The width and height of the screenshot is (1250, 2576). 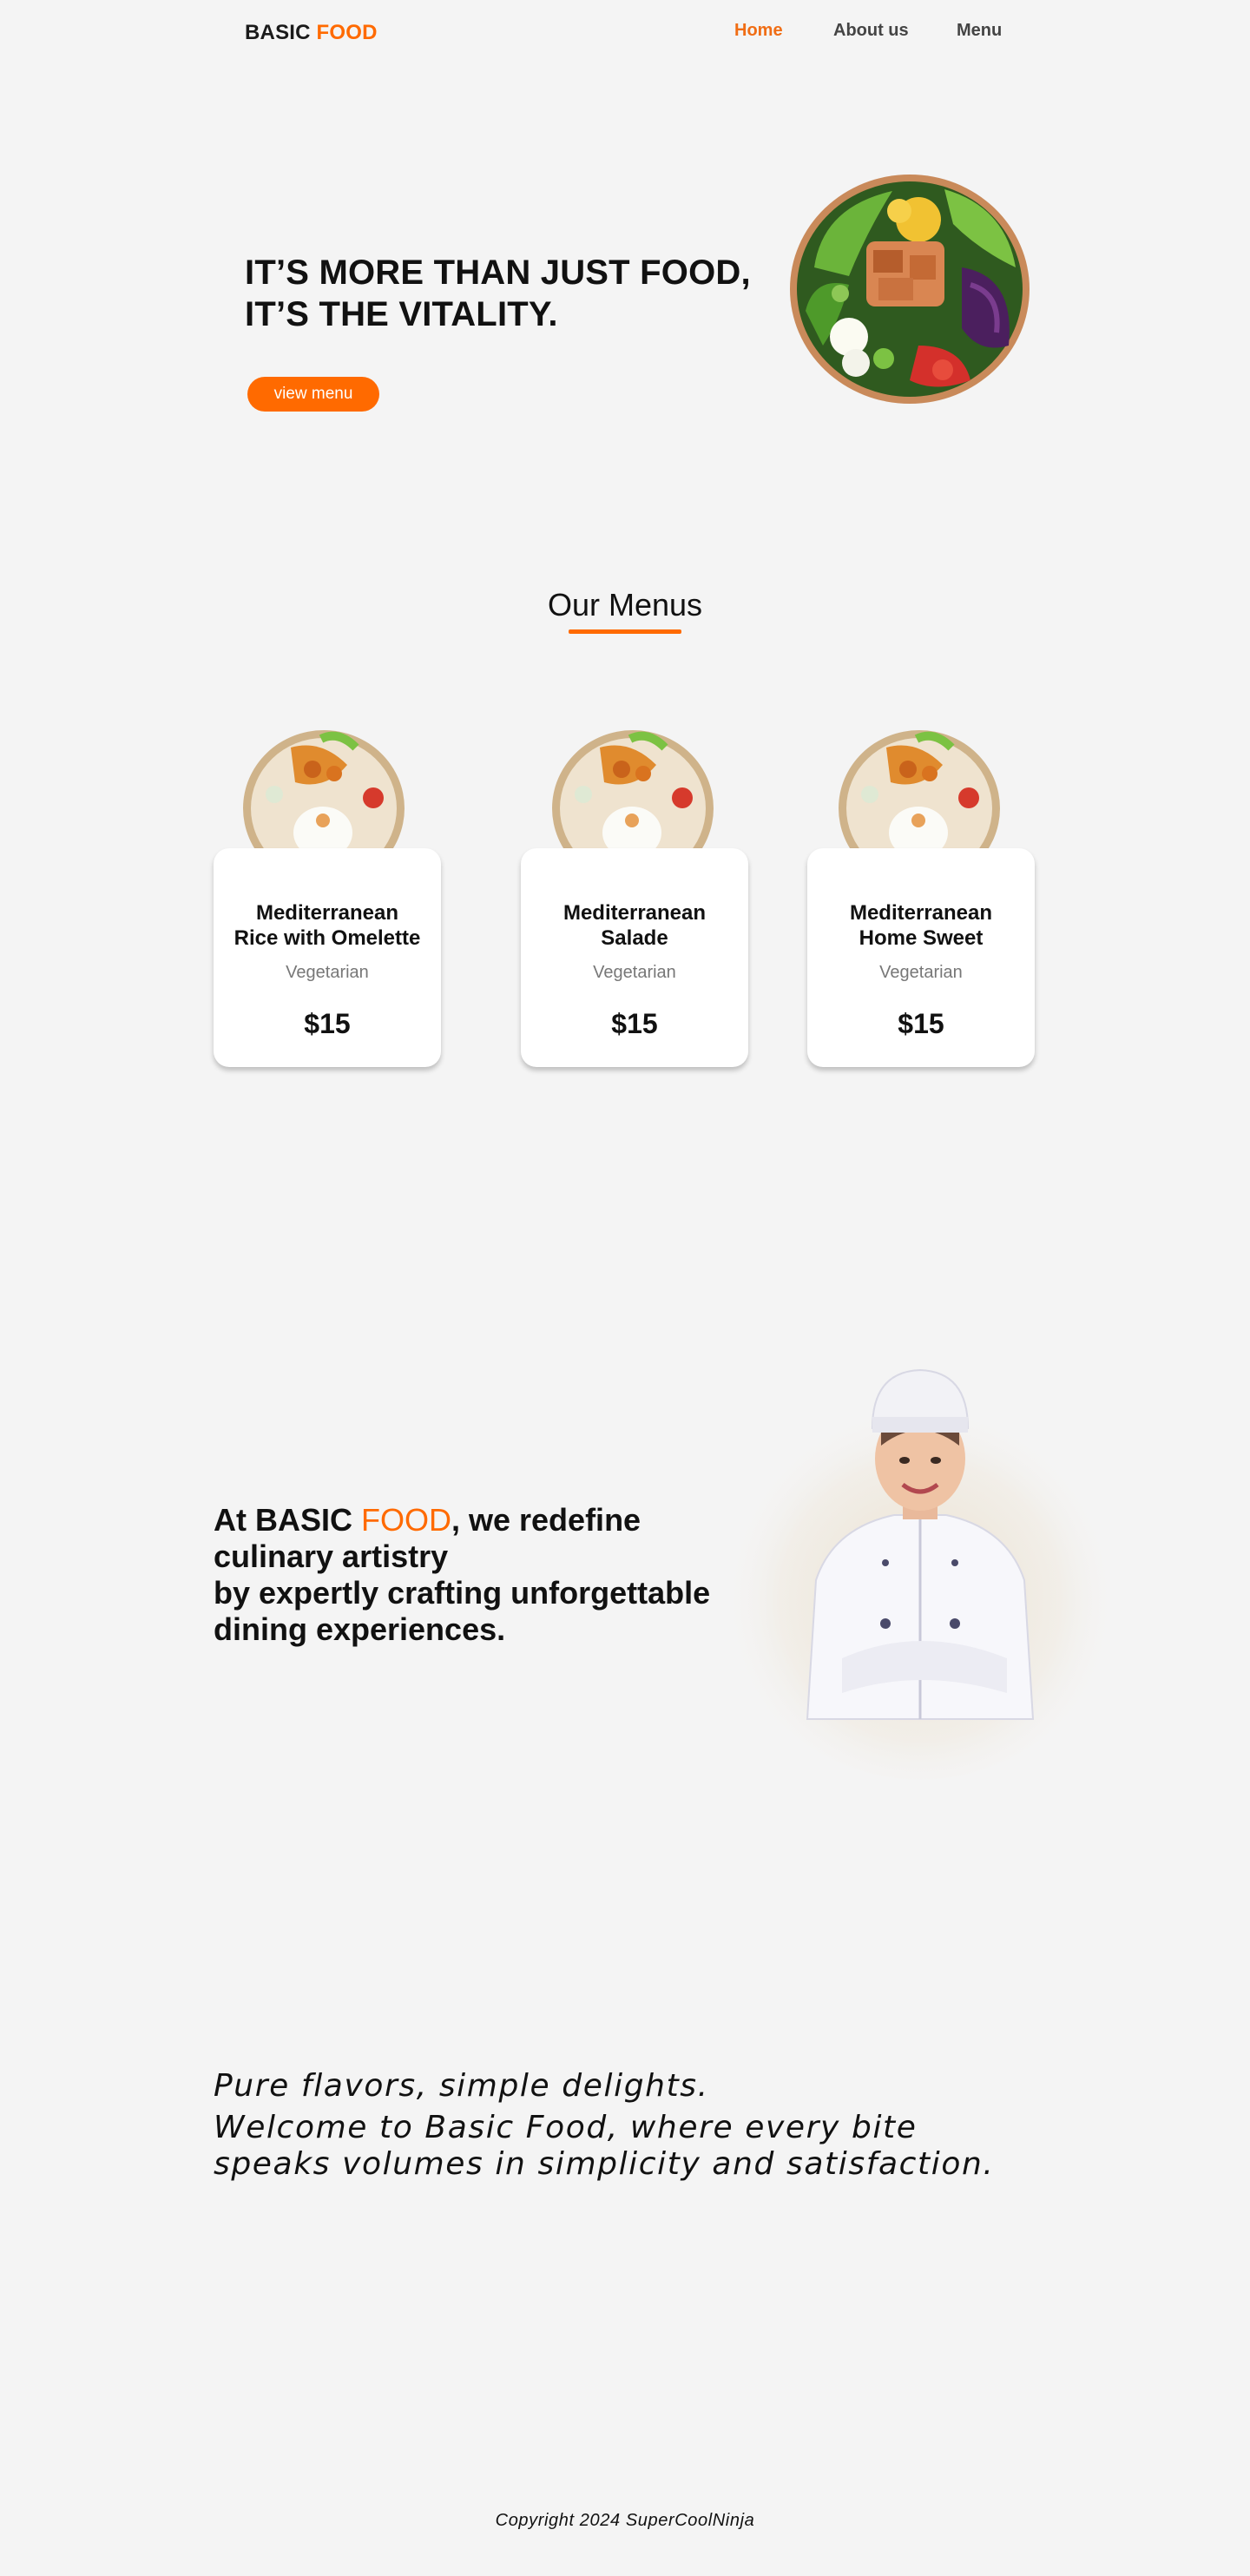 What do you see at coordinates (406, 1520) in the screenshot?
I see `about-text-accent: FOOD` at bounding box center [406, 1520].